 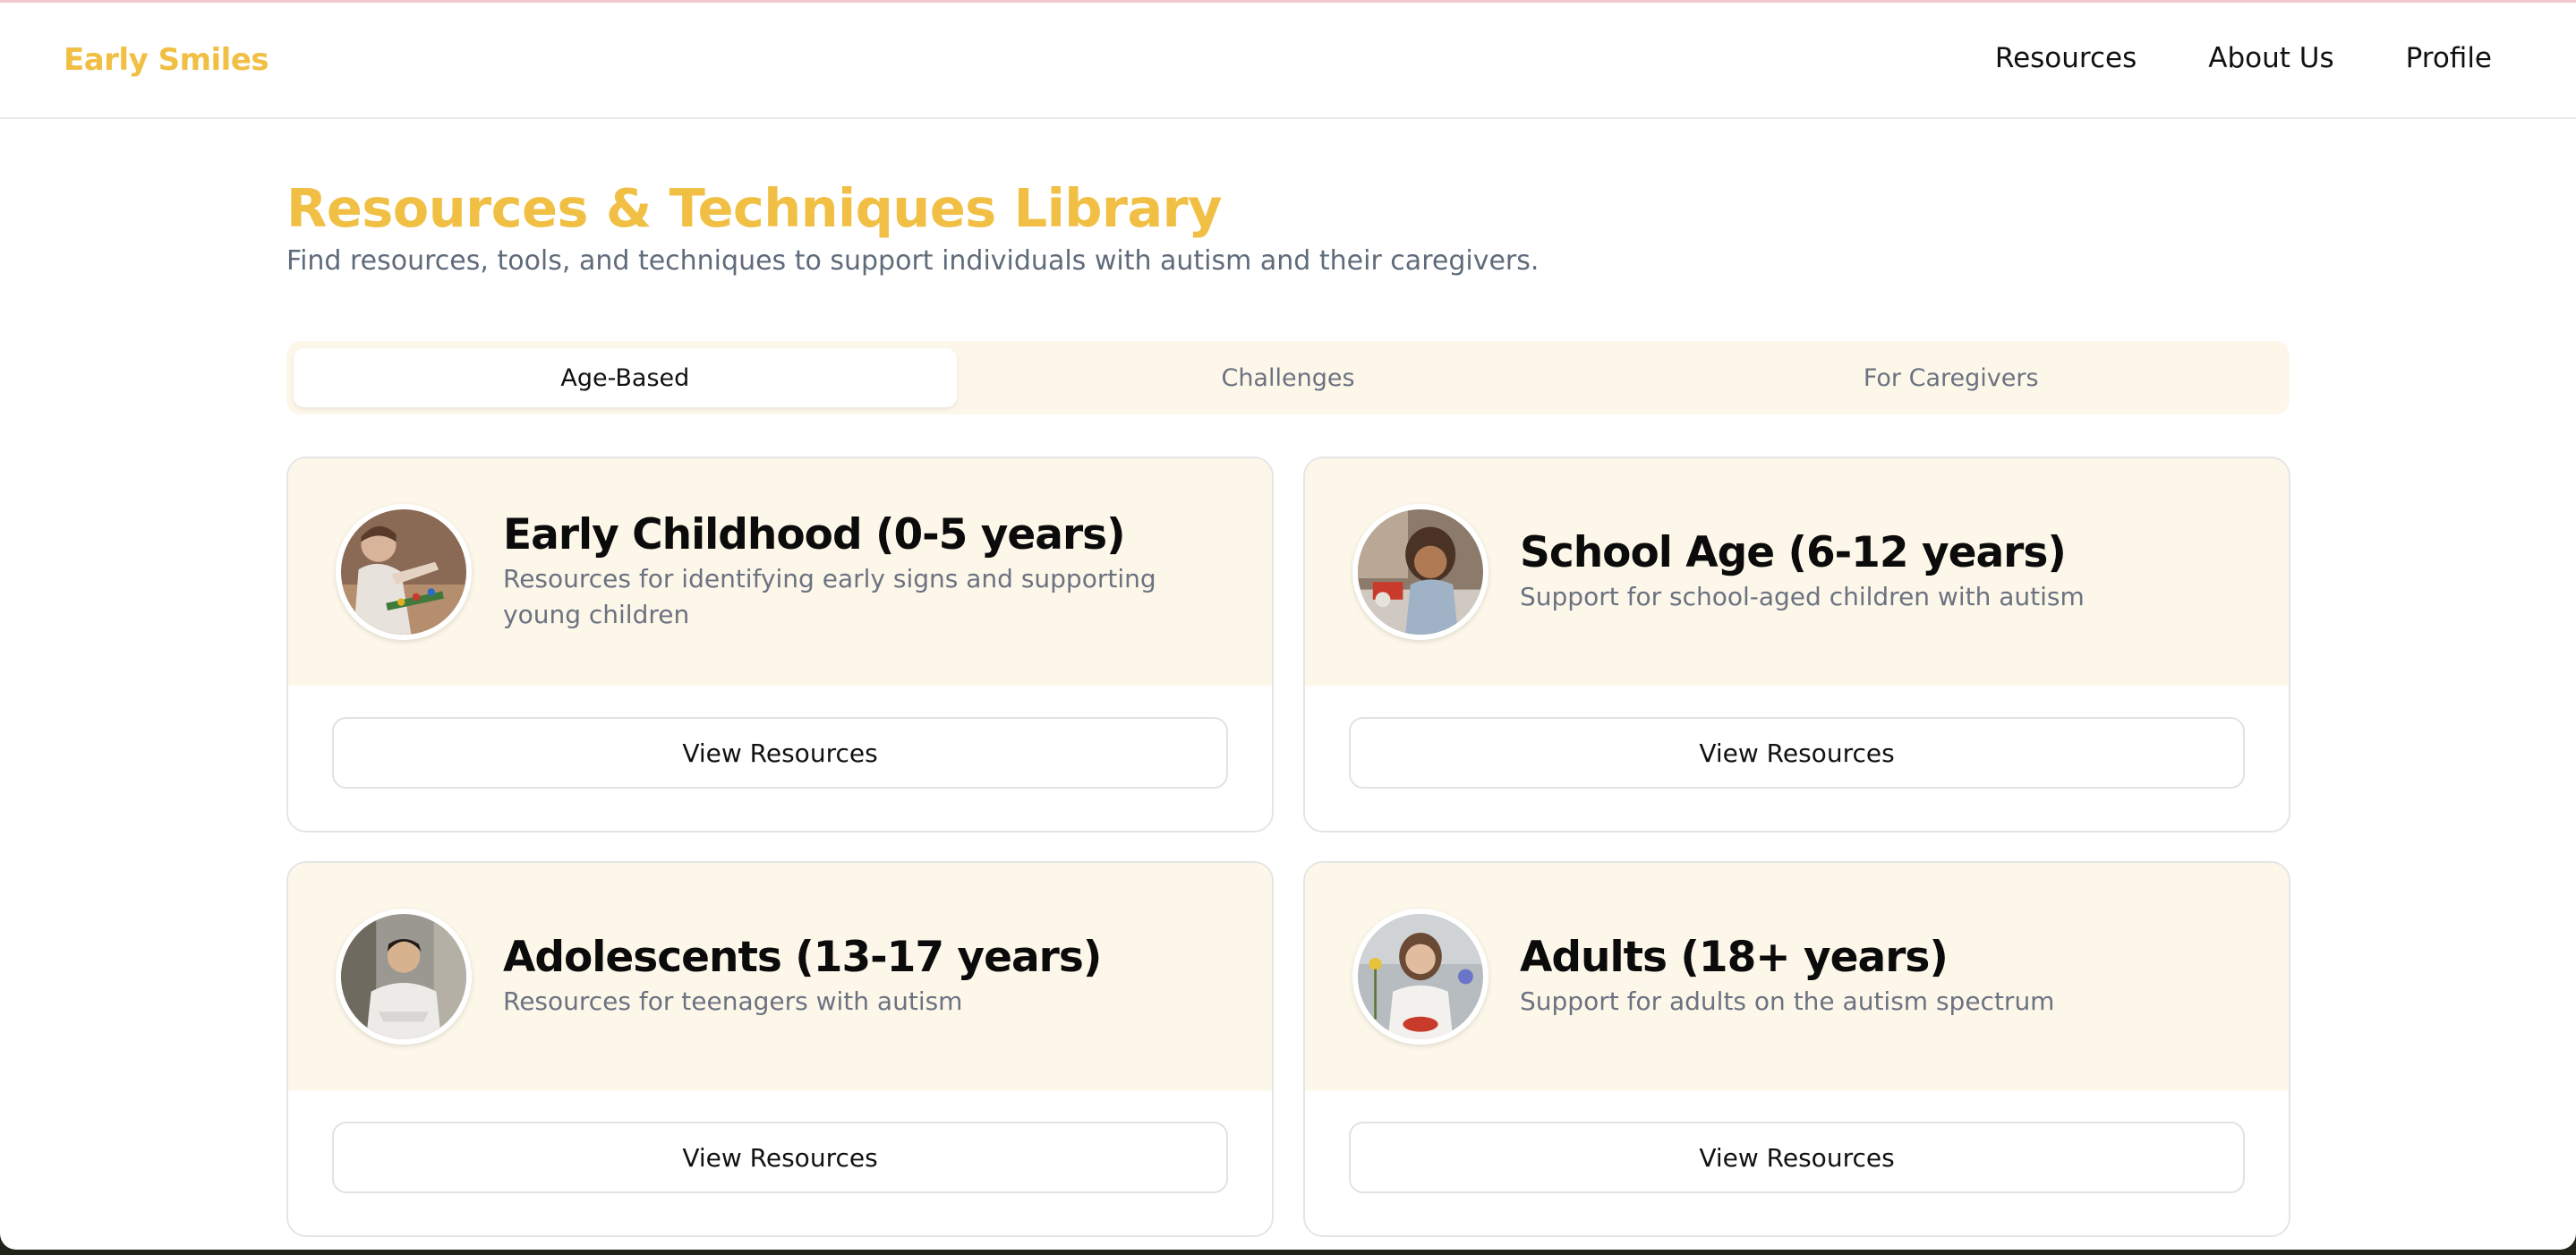 I want to click on nav-links: Resources About Us Profile, so click(x=2243, y=58).